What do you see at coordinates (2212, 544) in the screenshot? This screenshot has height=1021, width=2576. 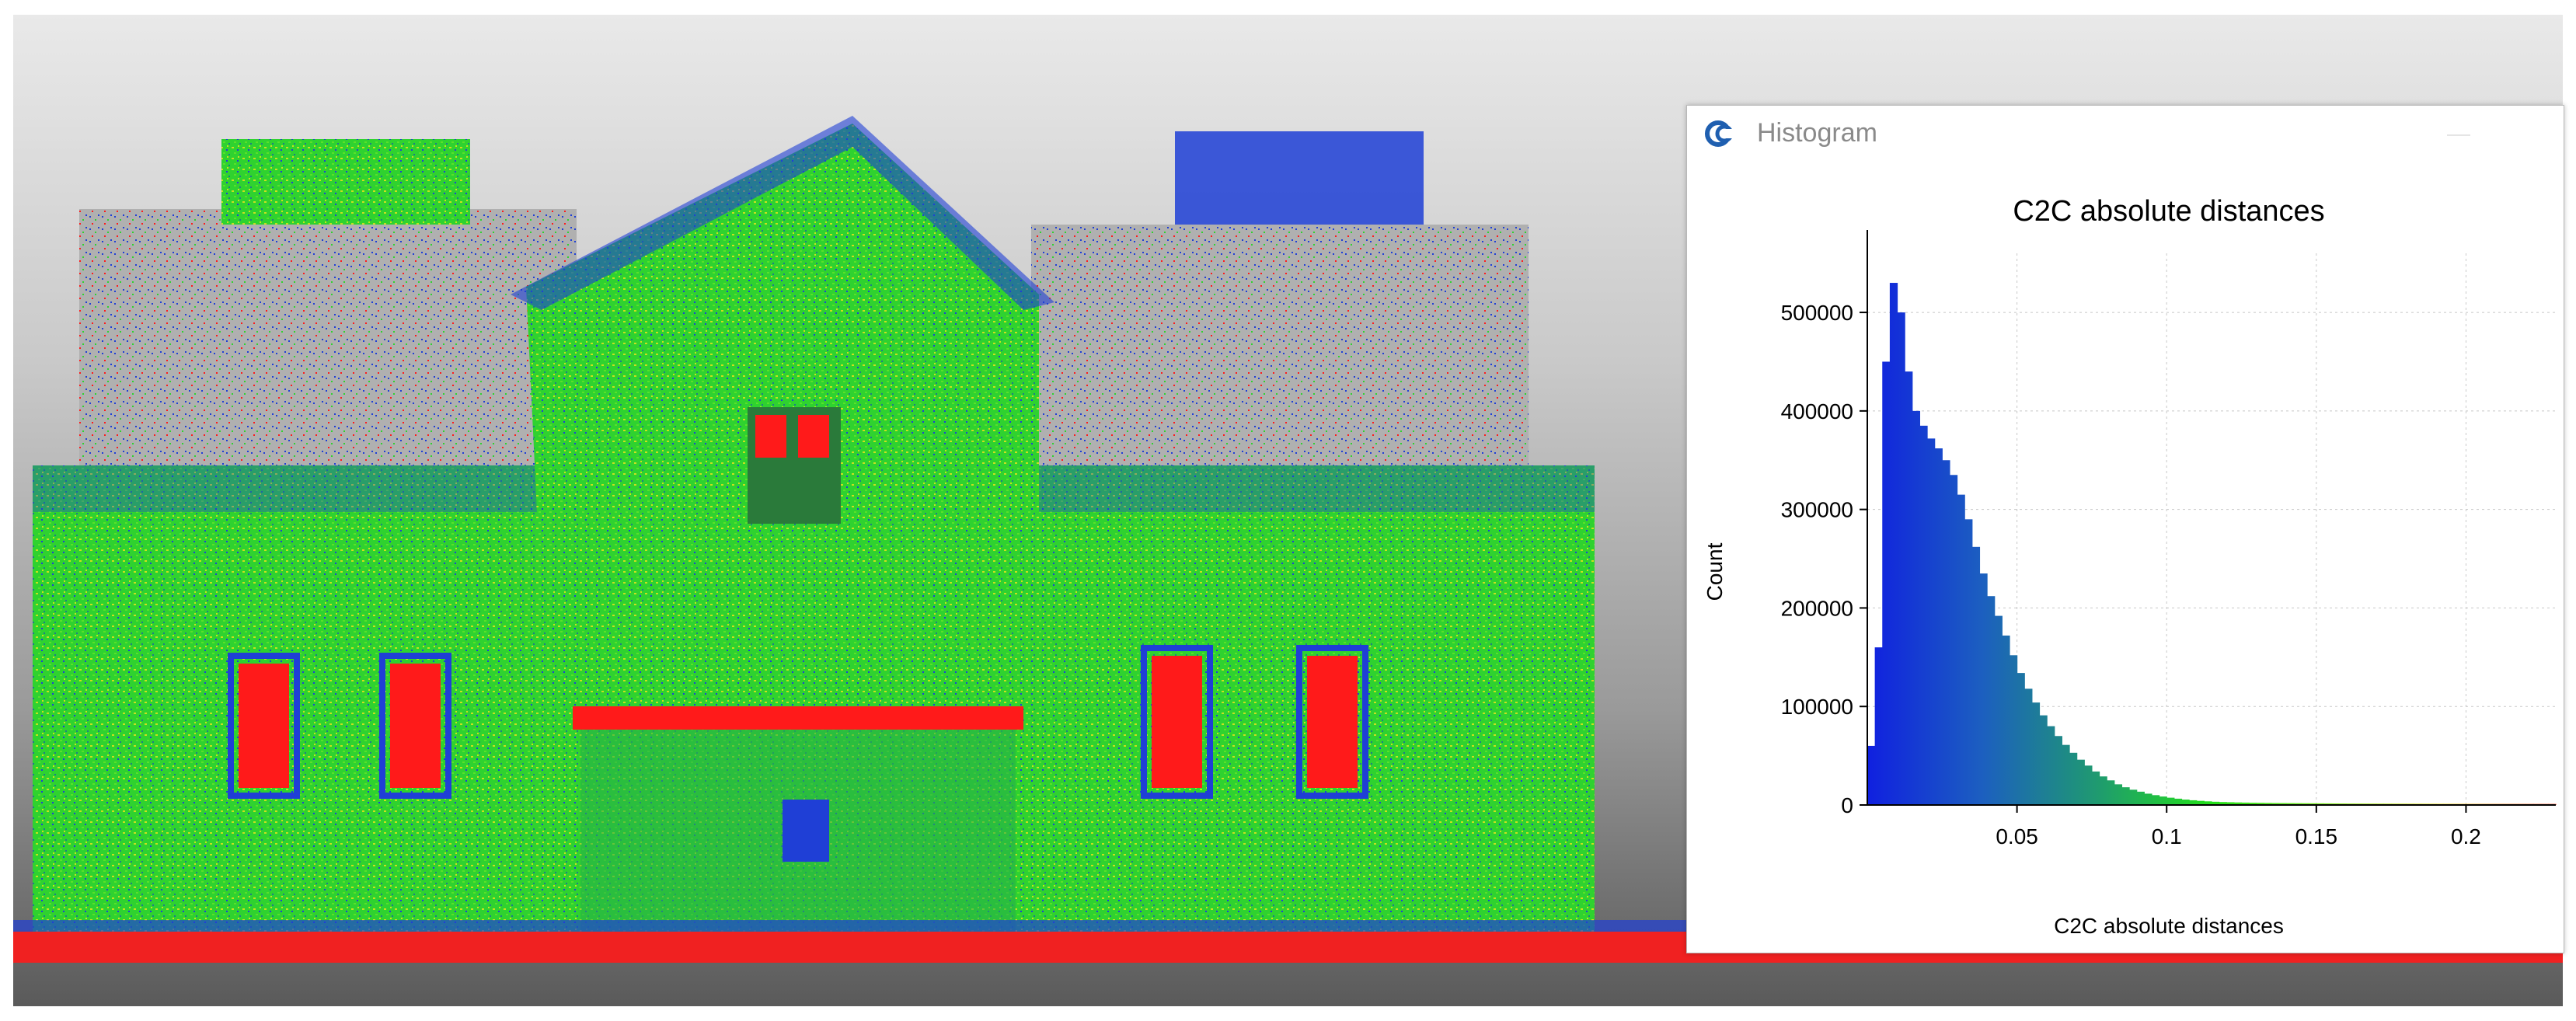 I see `histogram-bars` at bounding box center [2212, 544].